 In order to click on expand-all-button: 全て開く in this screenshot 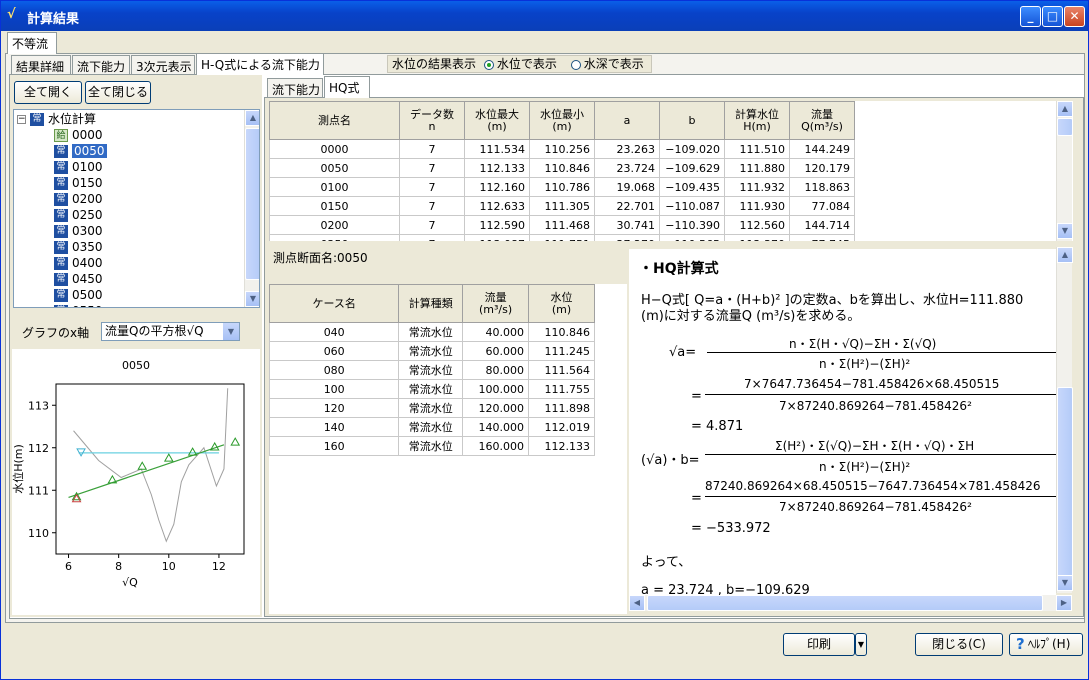, I will do `click(48, 92)`.